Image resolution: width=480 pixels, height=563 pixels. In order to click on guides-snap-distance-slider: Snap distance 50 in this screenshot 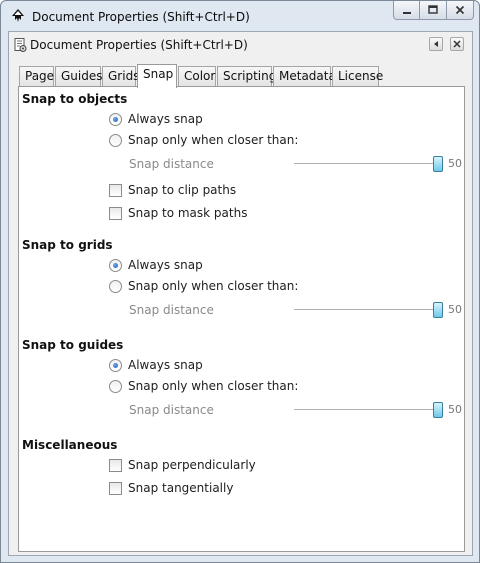, I will do `click(295, 410)`.